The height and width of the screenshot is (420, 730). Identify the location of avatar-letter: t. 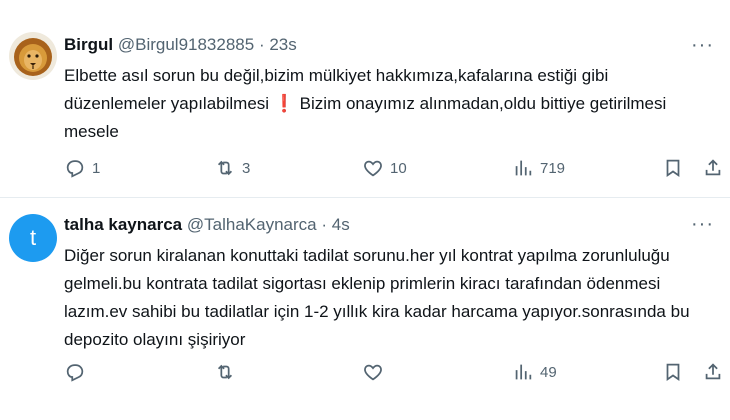
(33, 237).